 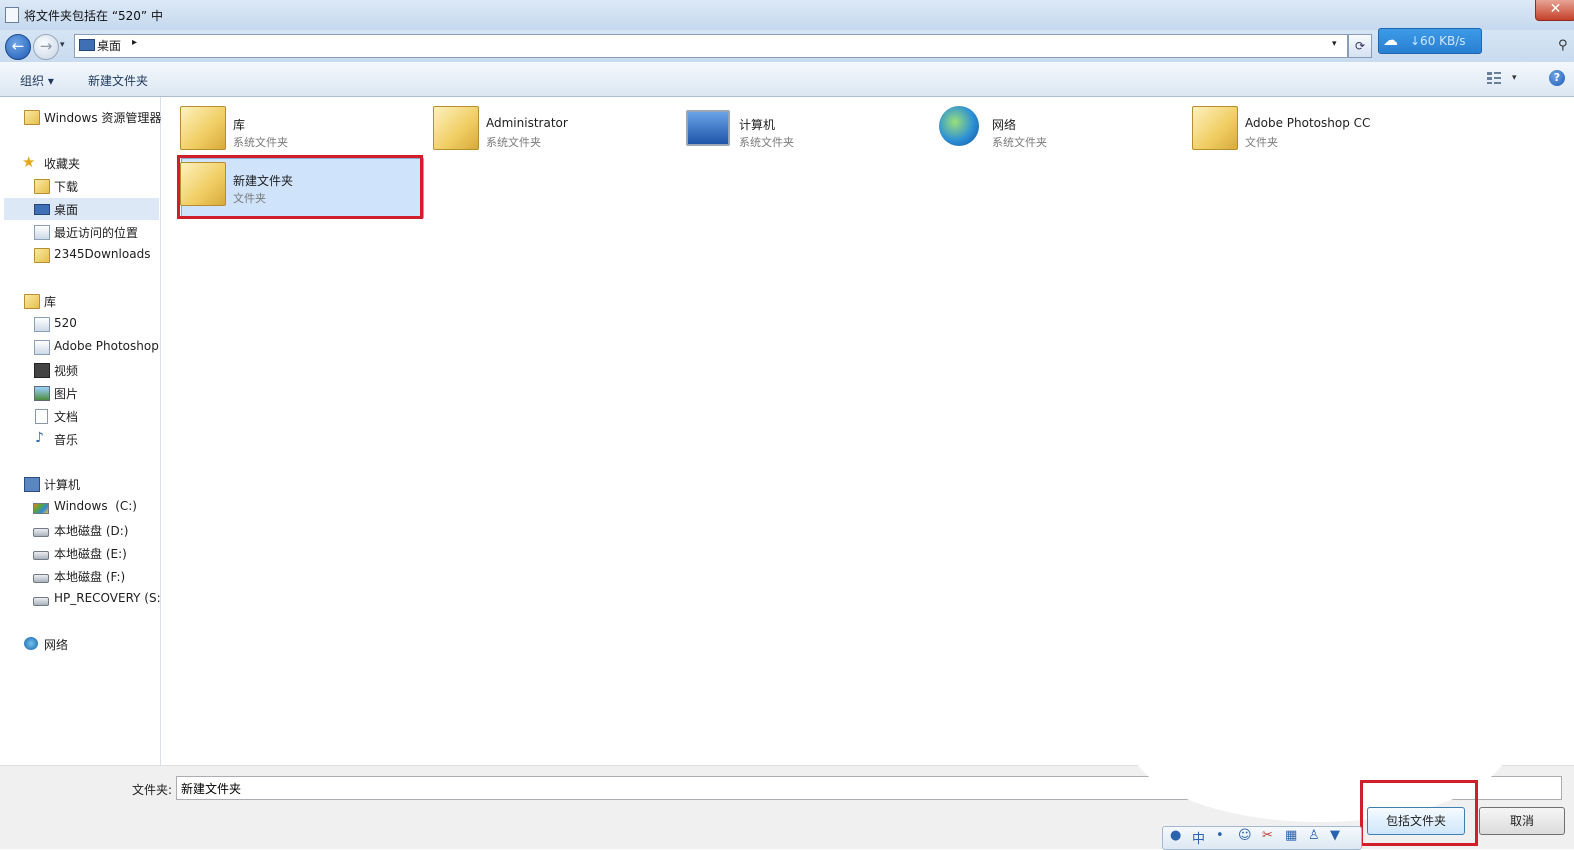 What do you see at coordinates (1334, 44) in the screenshot?
I see `address-dropdown: ▾` at bounding box center [1334, 44].